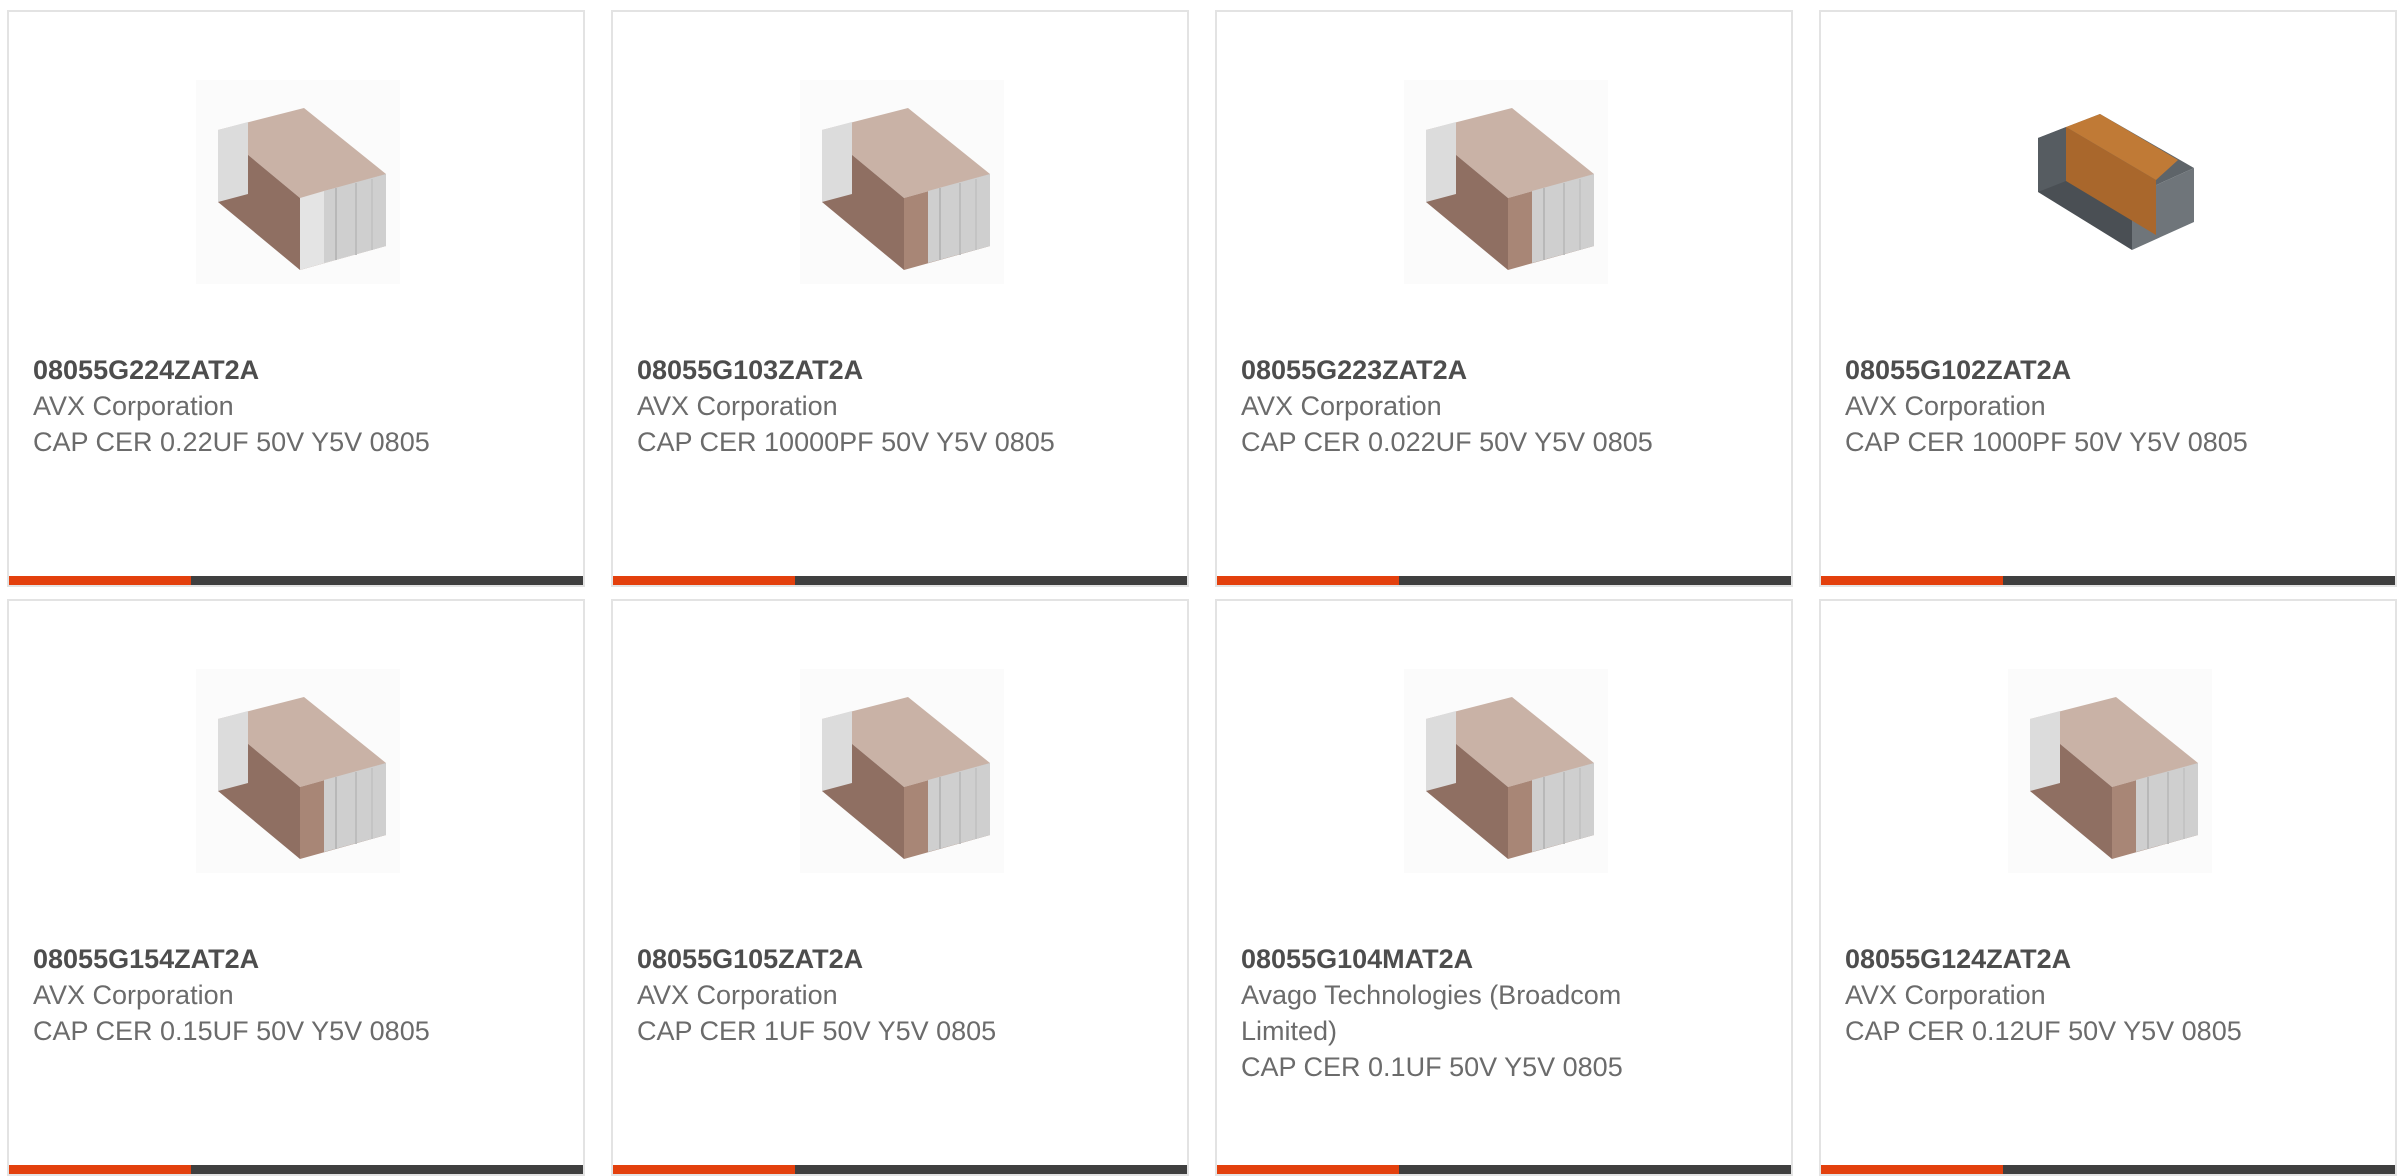 The image size is (2404, 1176). Describe the element at coordinates (2105, 959) in the screenshot. I see `part-number-link: 08055G124ZAT2A` at that location.